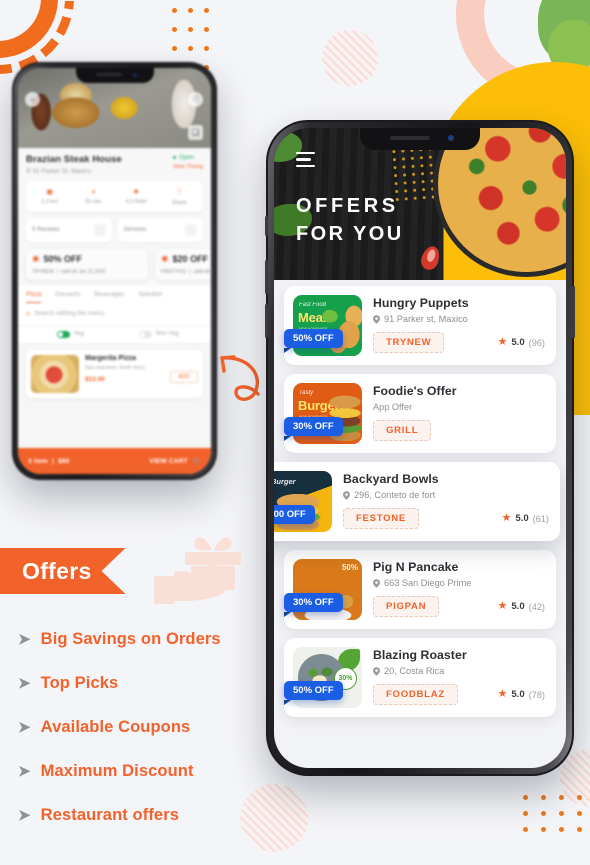 This screenshot has height=865, width=590. Describe the element at coordinates (518, 694) in the screenshot. I see `rating-value: 5.0` at that location.